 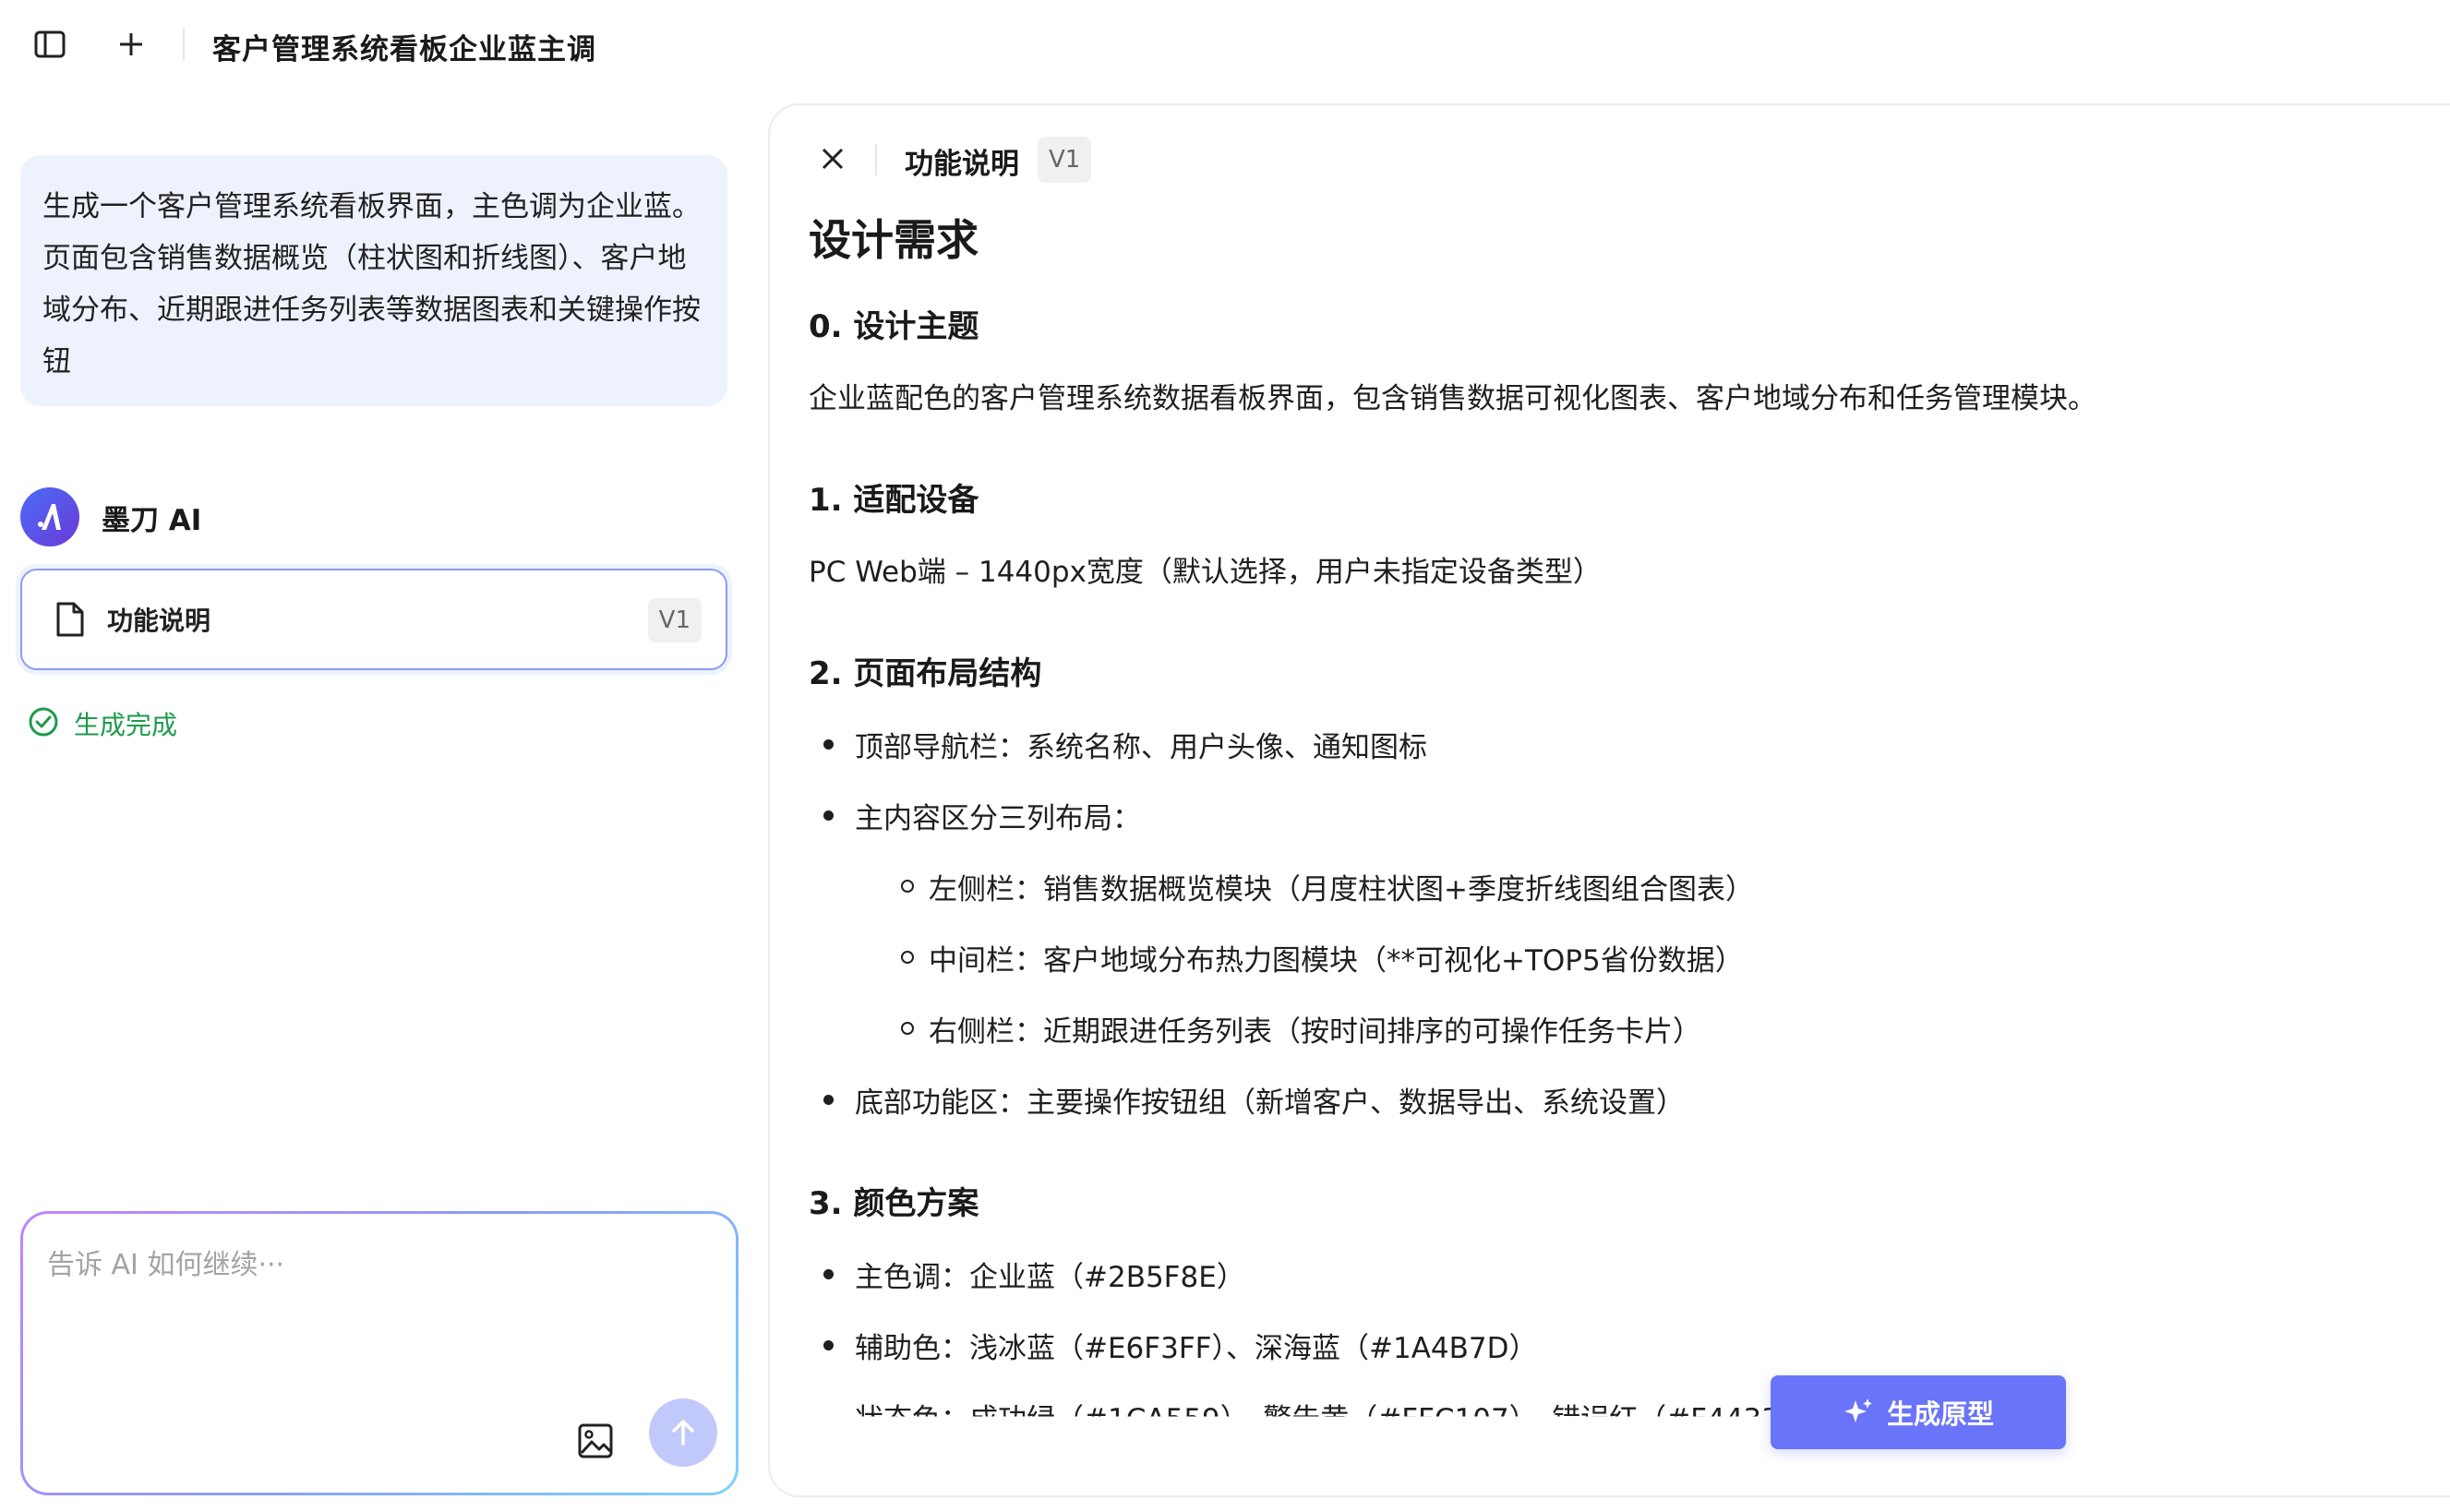 I want to click on new-chat-icon, so click(x=131, y=44).